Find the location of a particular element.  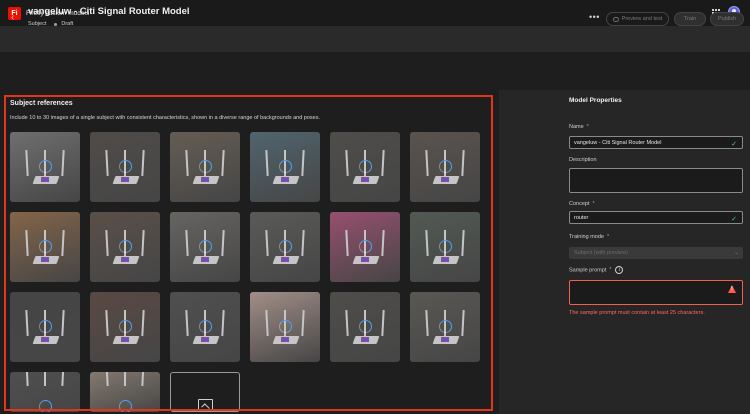

preview-and-test-button: Preview and test is located at coordinates (637, 19).